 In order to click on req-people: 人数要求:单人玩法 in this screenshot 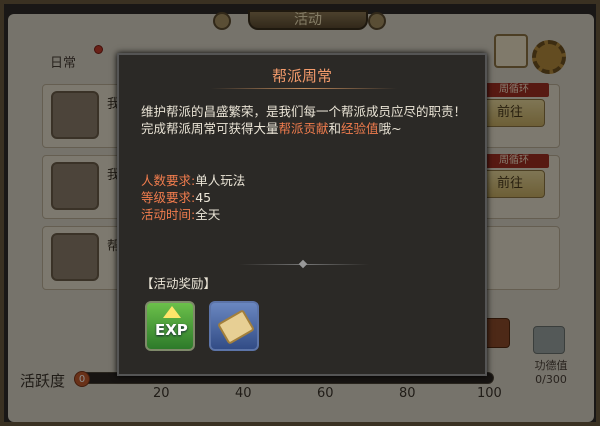, I will do `click(193, 180)`.